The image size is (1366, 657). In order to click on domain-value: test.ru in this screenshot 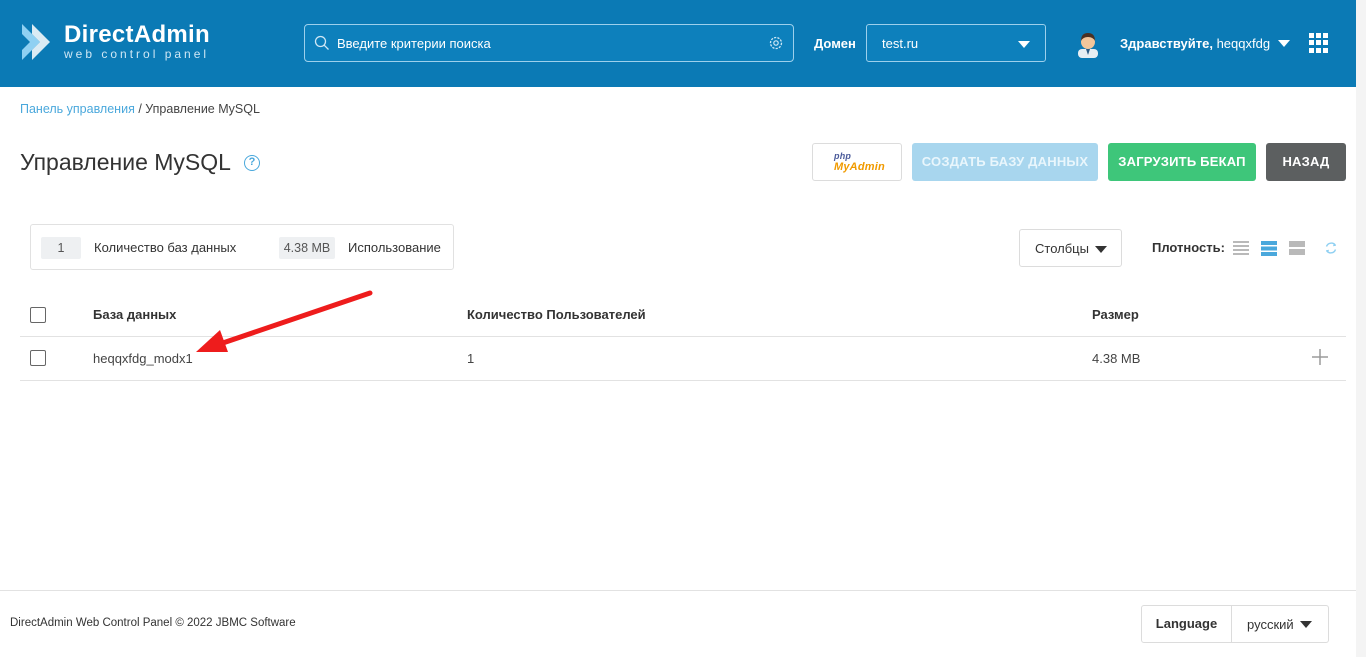, I will do `click(900, 43)`.